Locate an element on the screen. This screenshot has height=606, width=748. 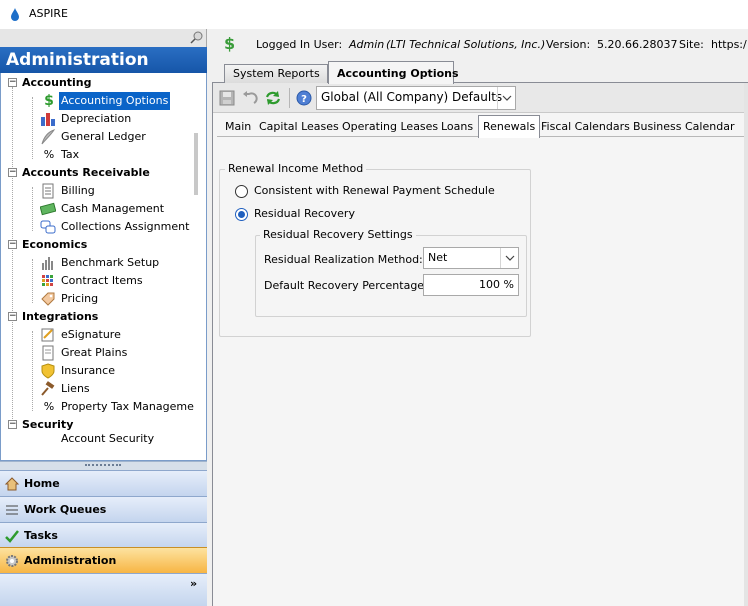
sidebar-header: Administration is located at coordinates (103, 60).